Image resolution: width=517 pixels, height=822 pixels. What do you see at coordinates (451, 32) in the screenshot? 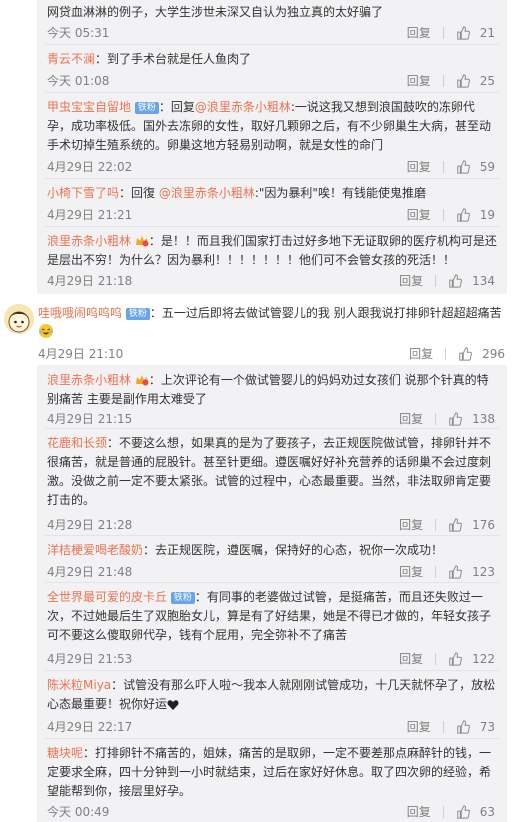
I see `reply-actions: 回复 21` at bounding box center [451, 32].